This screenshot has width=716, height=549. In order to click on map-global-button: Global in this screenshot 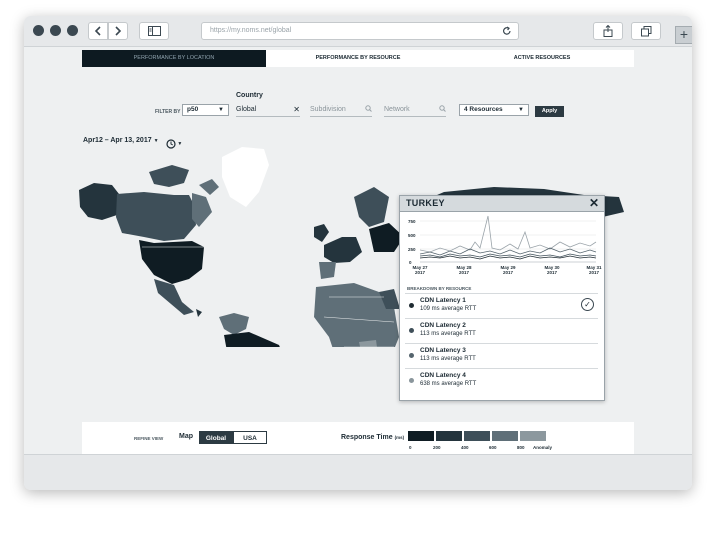, I will do `click(216, 437)`.